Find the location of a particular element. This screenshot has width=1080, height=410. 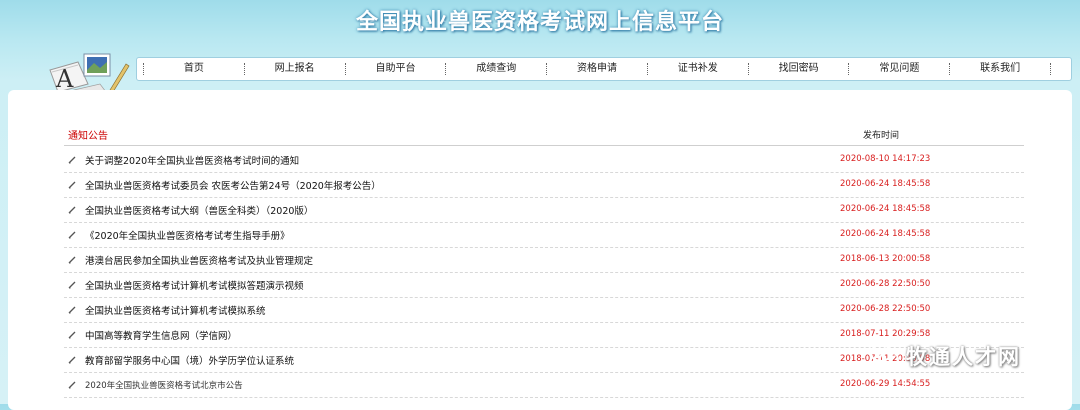

watermark-text: 牧通人才网 is located at coordinates (963, 357).